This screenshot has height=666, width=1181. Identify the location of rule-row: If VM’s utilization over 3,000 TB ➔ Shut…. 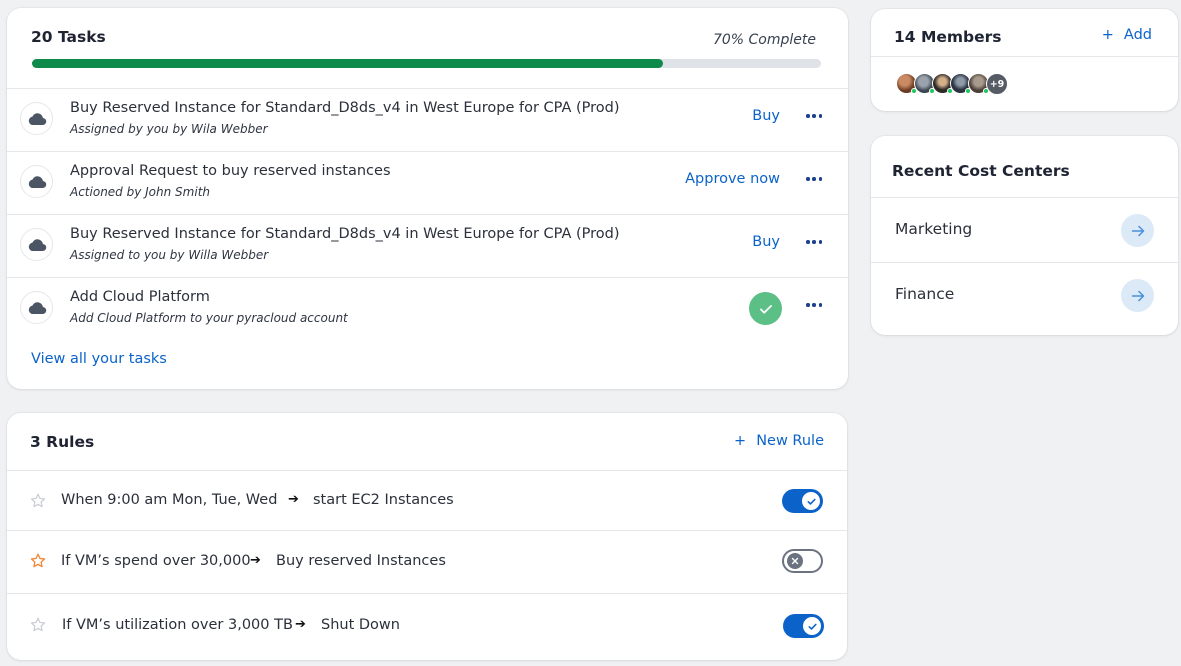
(427, 627).